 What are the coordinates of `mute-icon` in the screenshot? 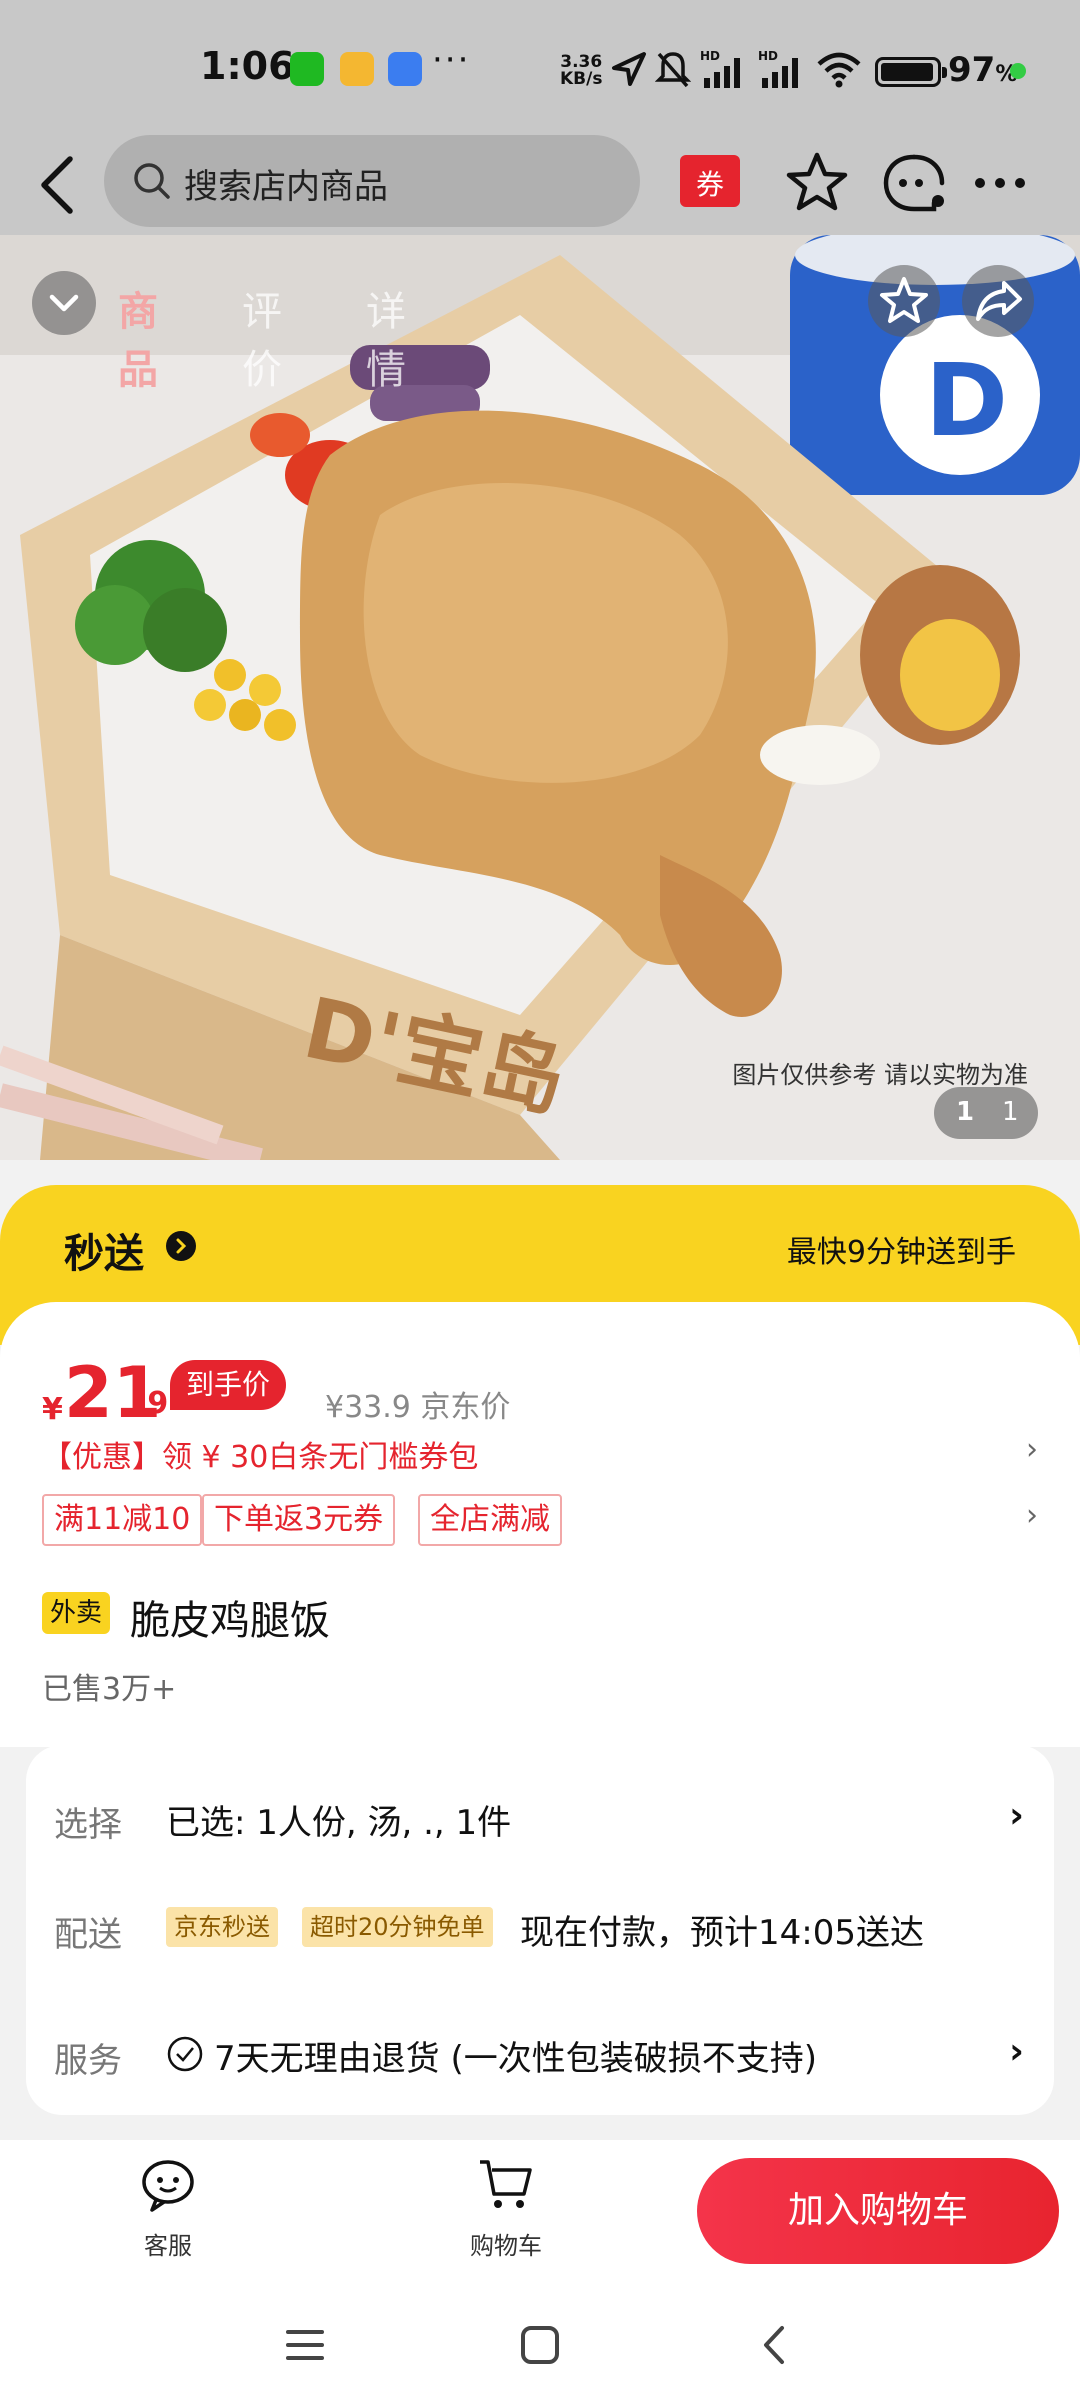 It's located at (673, 70).